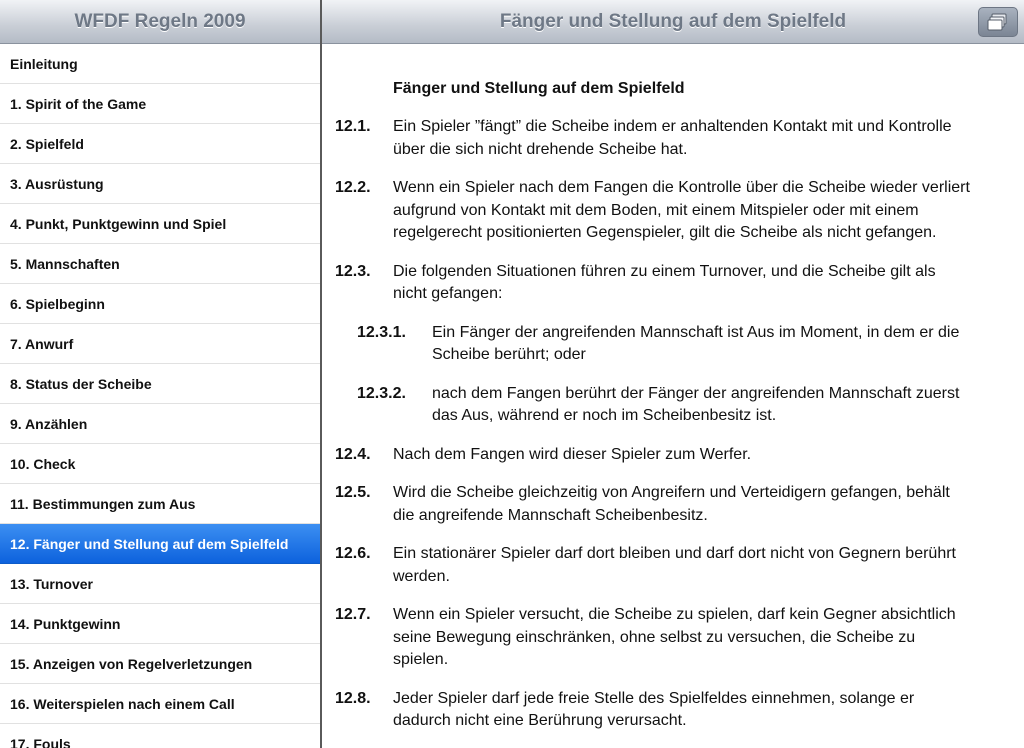 This screenshot has height=748, width=1024. Describe the element at coordinates (353, 698) in the screenshot. I see `rule-number: 12.8.` at that location.